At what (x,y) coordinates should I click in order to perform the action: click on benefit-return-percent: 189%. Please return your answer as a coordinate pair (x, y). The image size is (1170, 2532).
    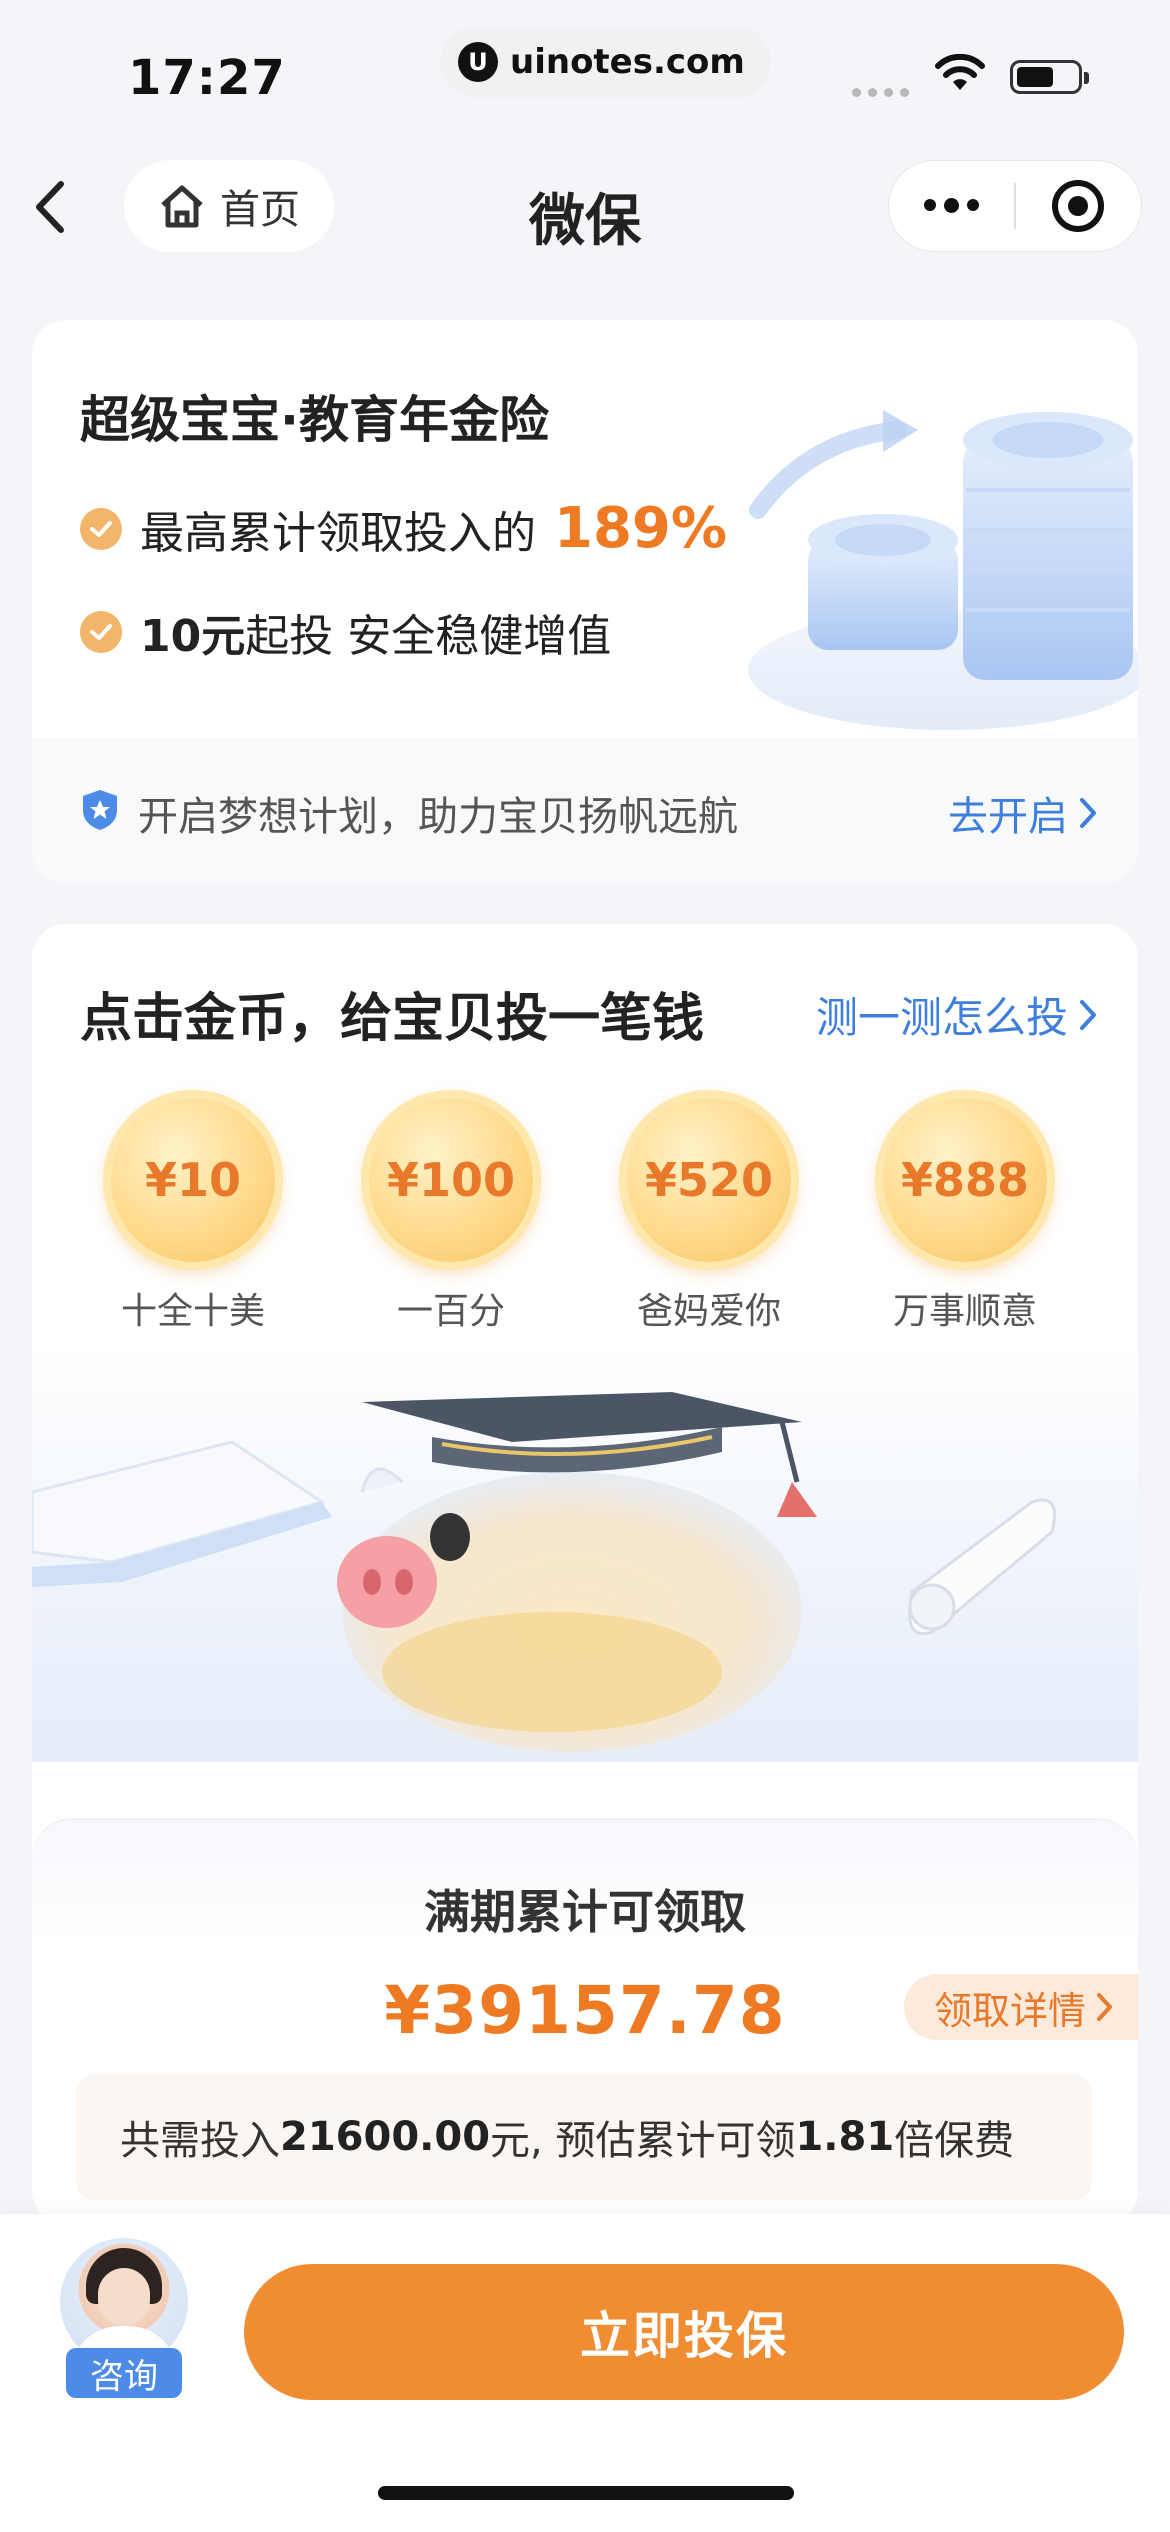
    Looking at the image, I should click on (641, 528).